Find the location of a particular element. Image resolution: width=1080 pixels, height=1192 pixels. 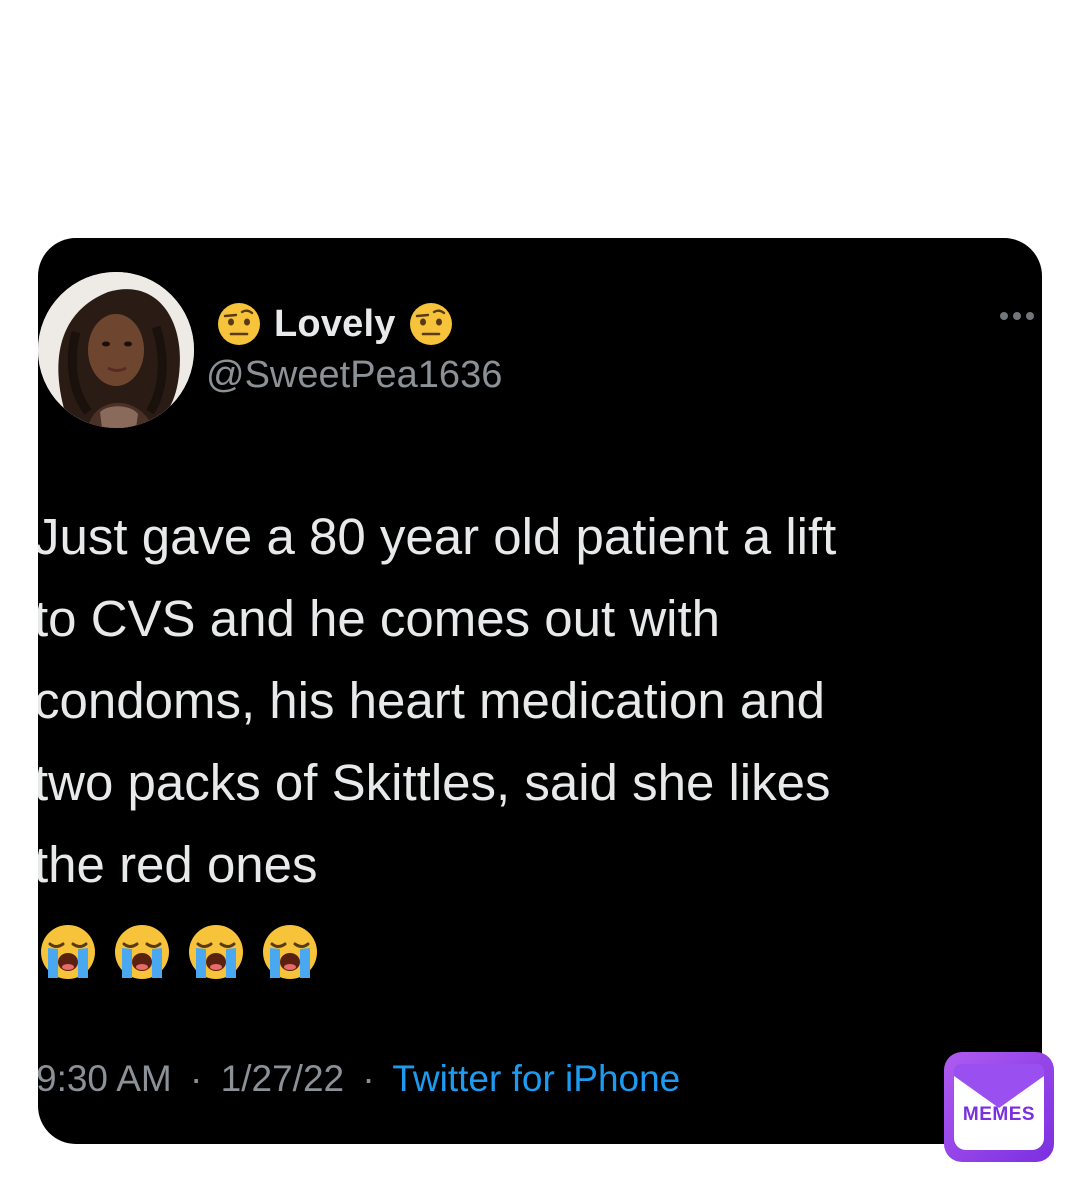

display-name: Lovely is located at coordinates (335, 323).